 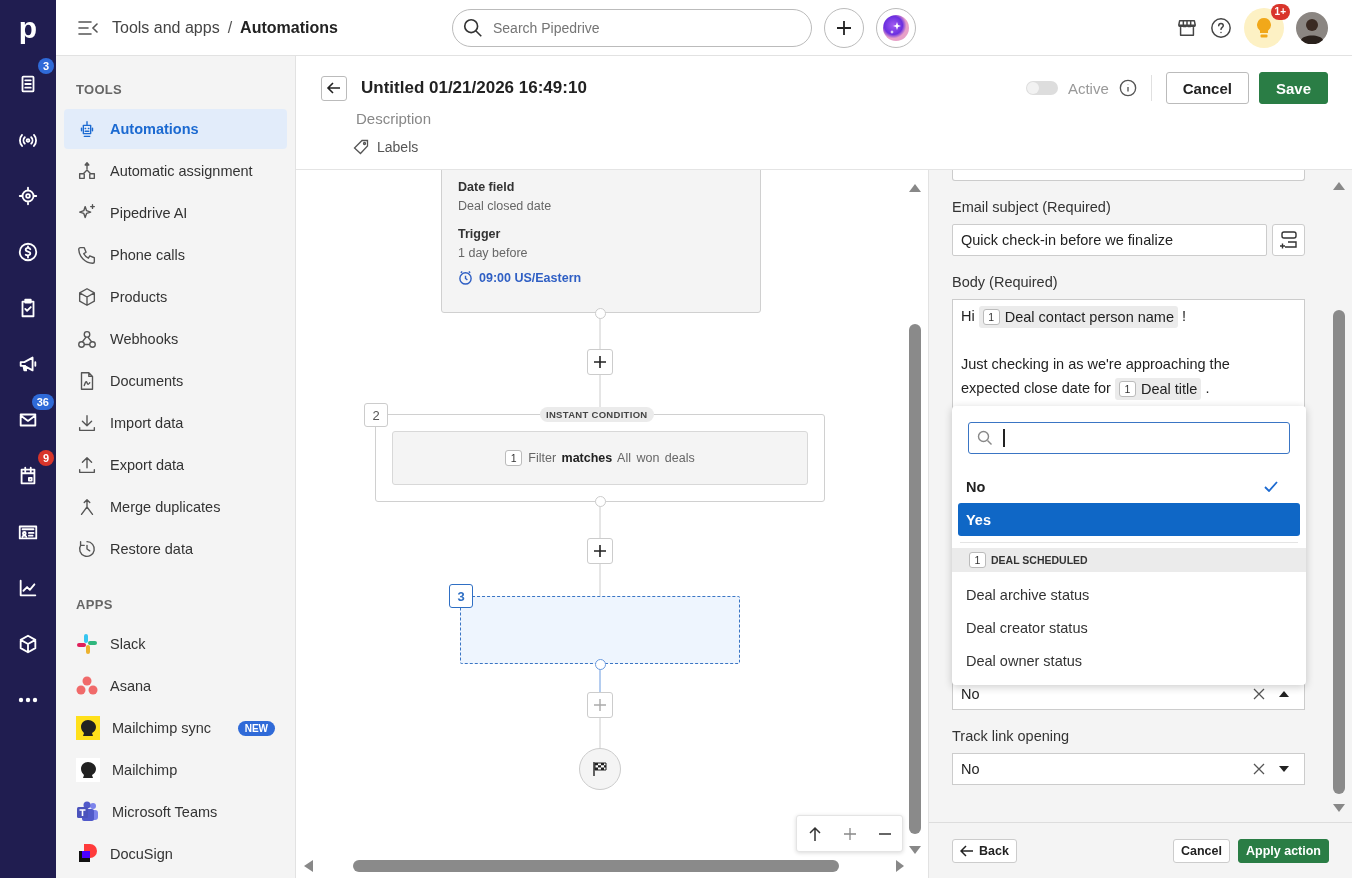 I want to click on field-chip: 1 Deal contact person name, so click(x=1078, y=317).